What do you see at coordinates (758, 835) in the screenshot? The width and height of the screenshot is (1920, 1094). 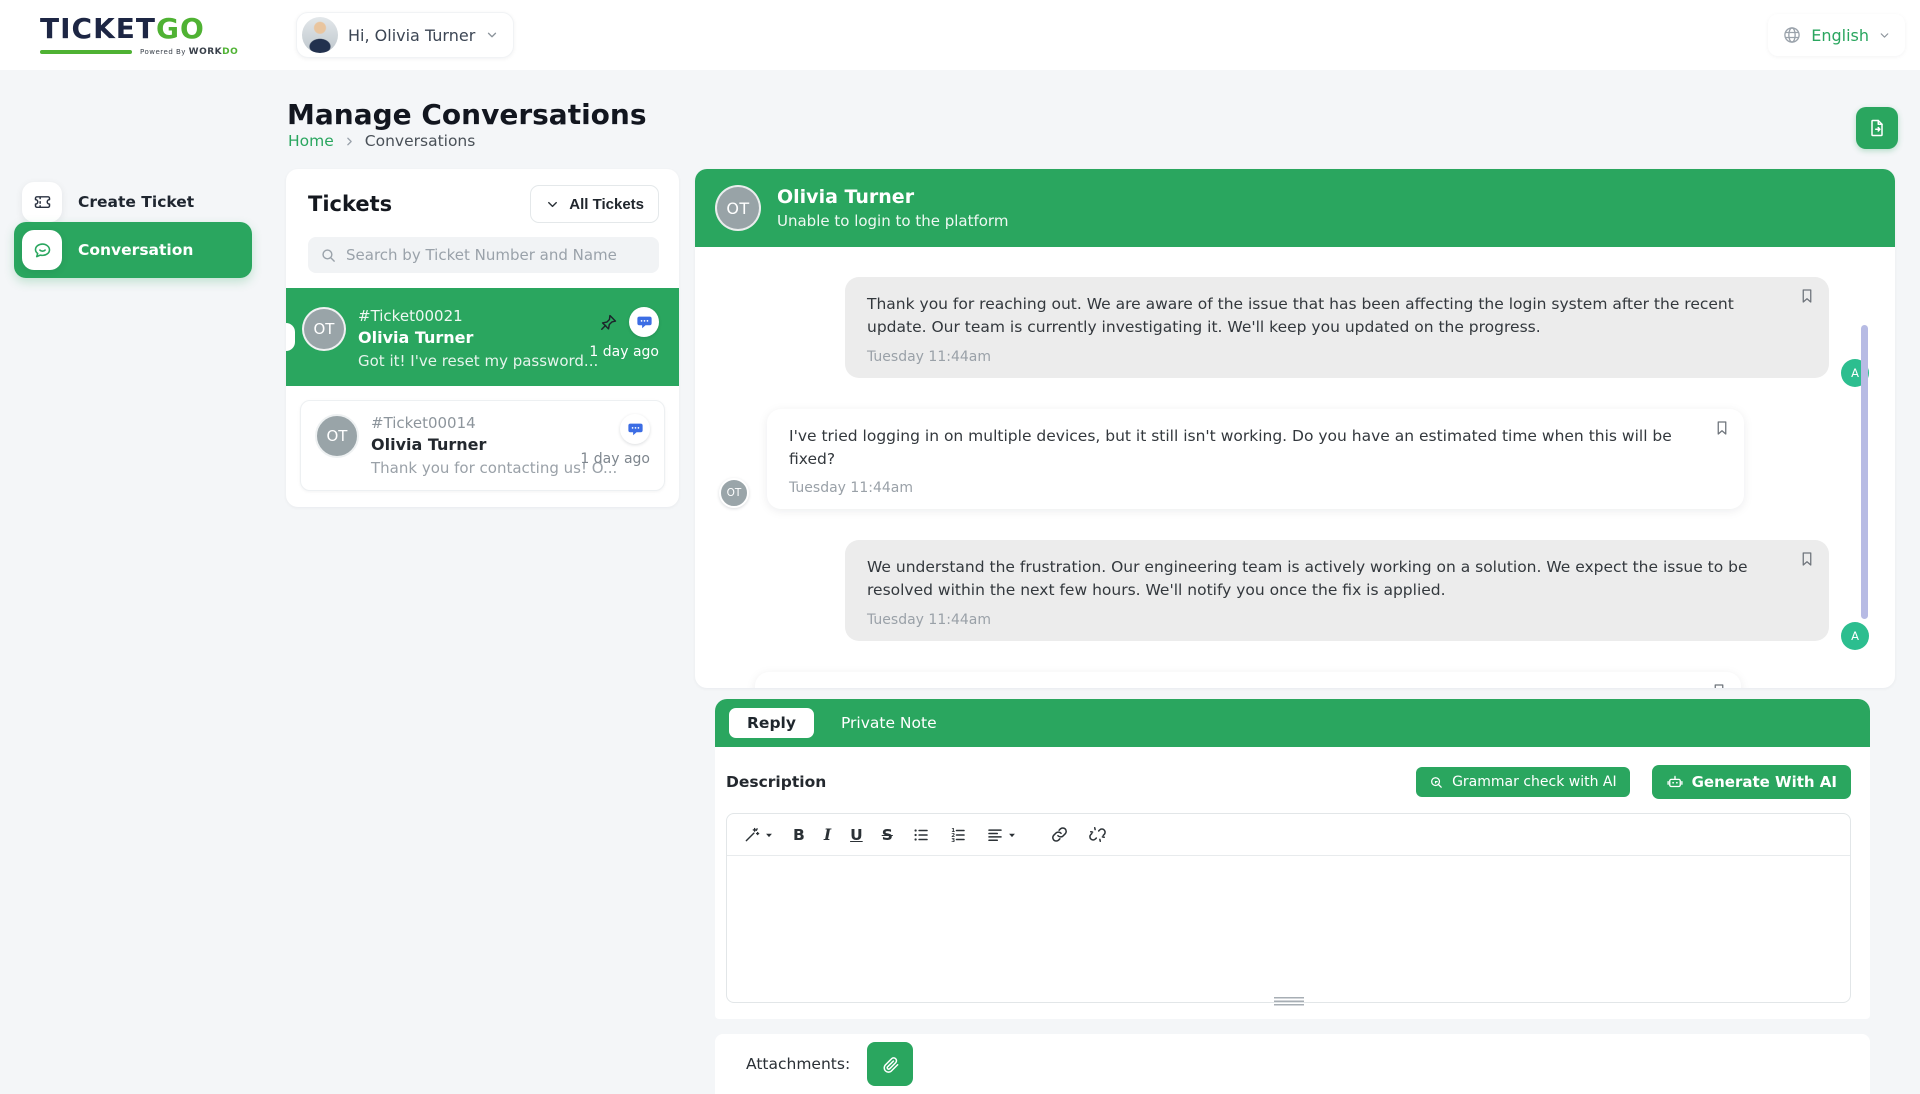 I see `ai-wand-dropdown` at bounding box center [758, 835].